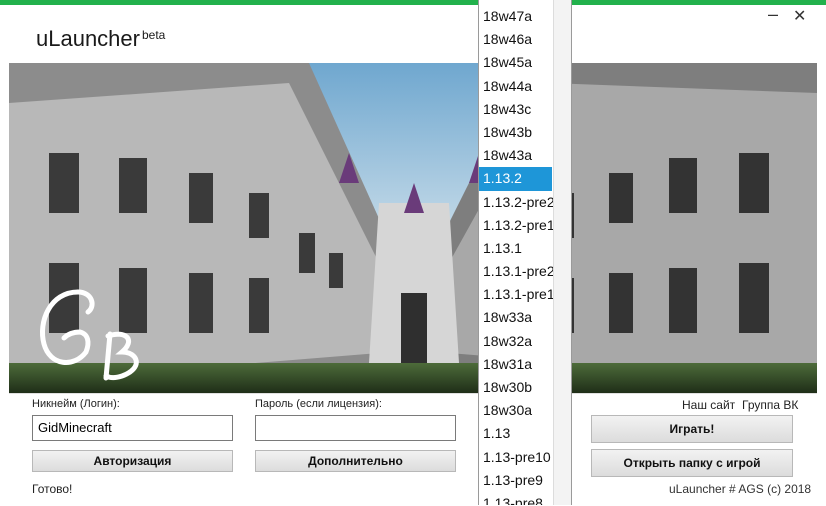  What do you see at coordinates (515, 179) in the screenshot?
I see `version-option: 1.13.2` at bounding box center [515, 179].